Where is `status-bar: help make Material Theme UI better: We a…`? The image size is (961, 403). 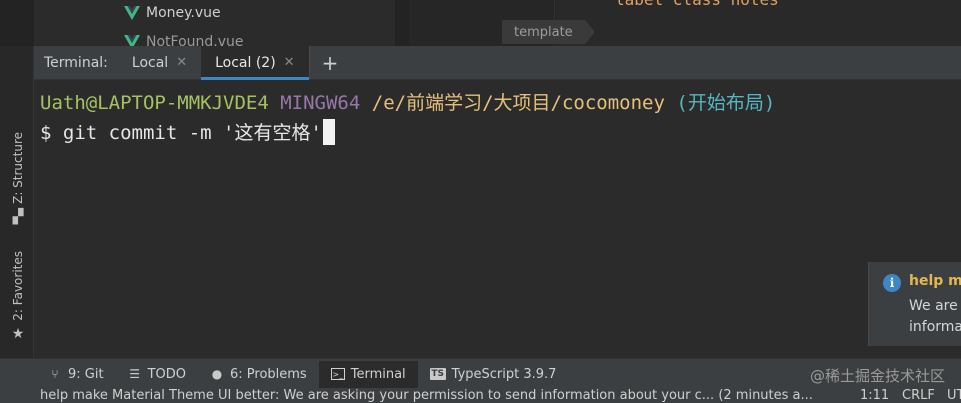 status-bar: help make Material Theme UI better: We a… is located at coordinates (480, 396).